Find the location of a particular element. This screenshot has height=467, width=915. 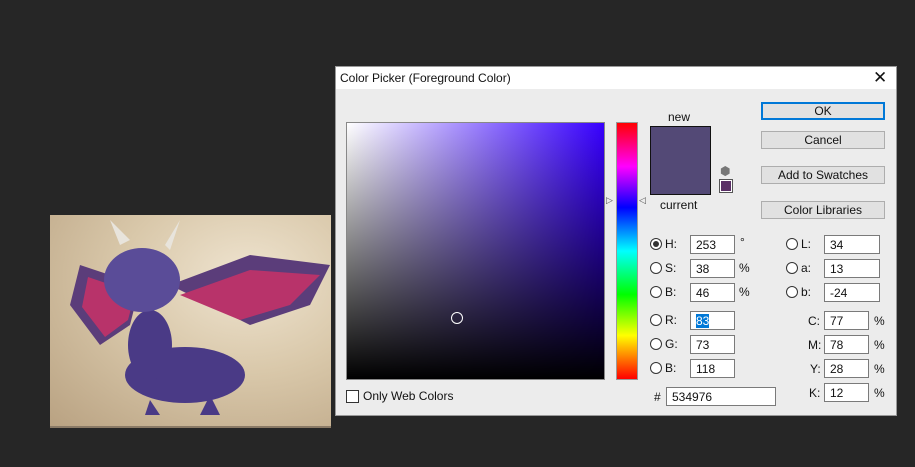

hex-input: 534976 is located at coordinates (721, 396).